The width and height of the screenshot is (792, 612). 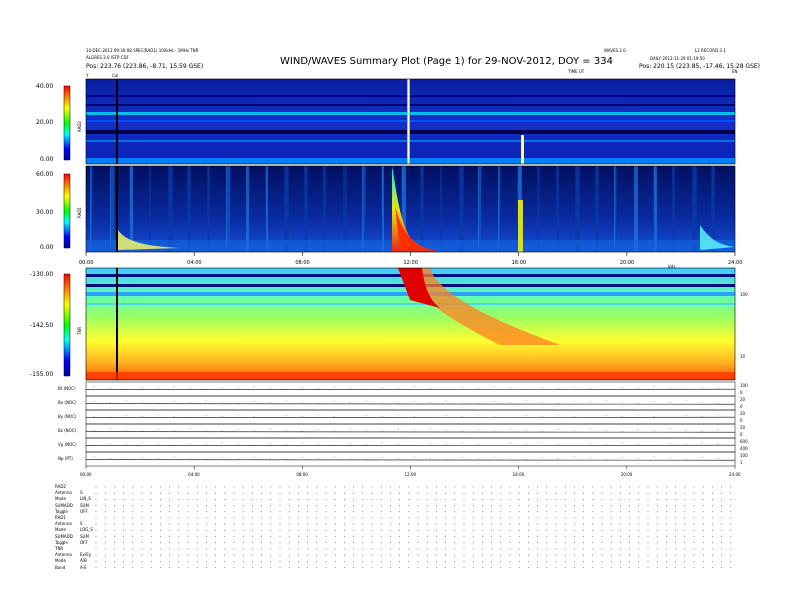 What do you see at coordinates (410, 417) in the screenshot?
I see `strip-trace` at bounding box center [410, 417].